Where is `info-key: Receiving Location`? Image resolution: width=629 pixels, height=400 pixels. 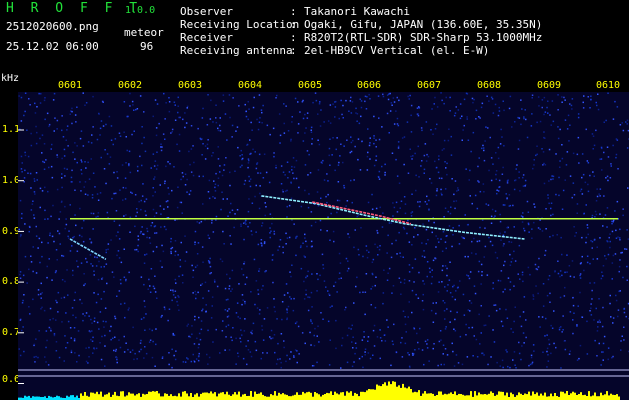
info-key: Receiving Location is located at coordinates (240, 24).